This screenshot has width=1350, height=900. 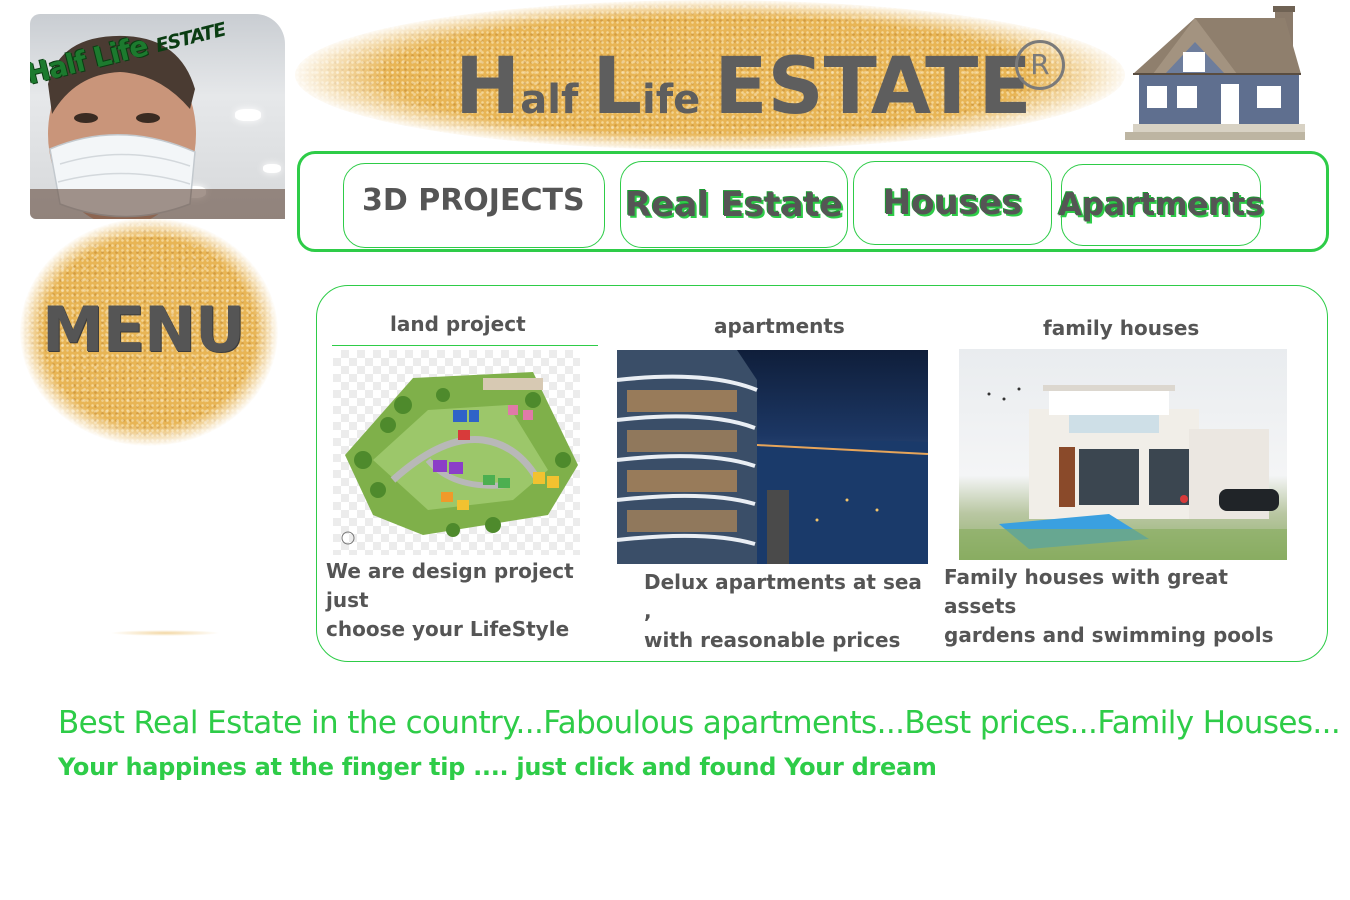 I want to click on sea-apartment-photo, so click(x=772, y=457).